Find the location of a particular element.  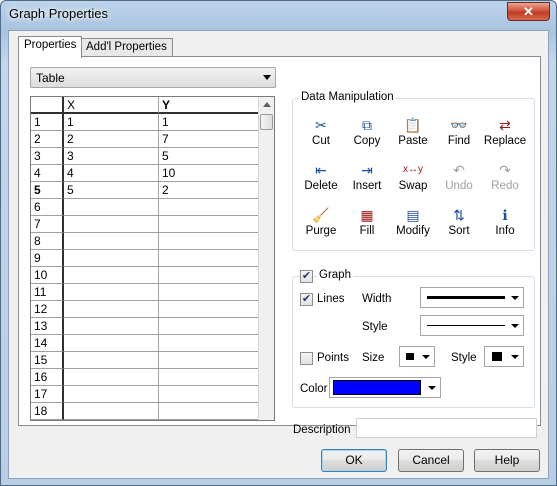

purge-button: 🧹 Purge is located at coordinates (321, 226).